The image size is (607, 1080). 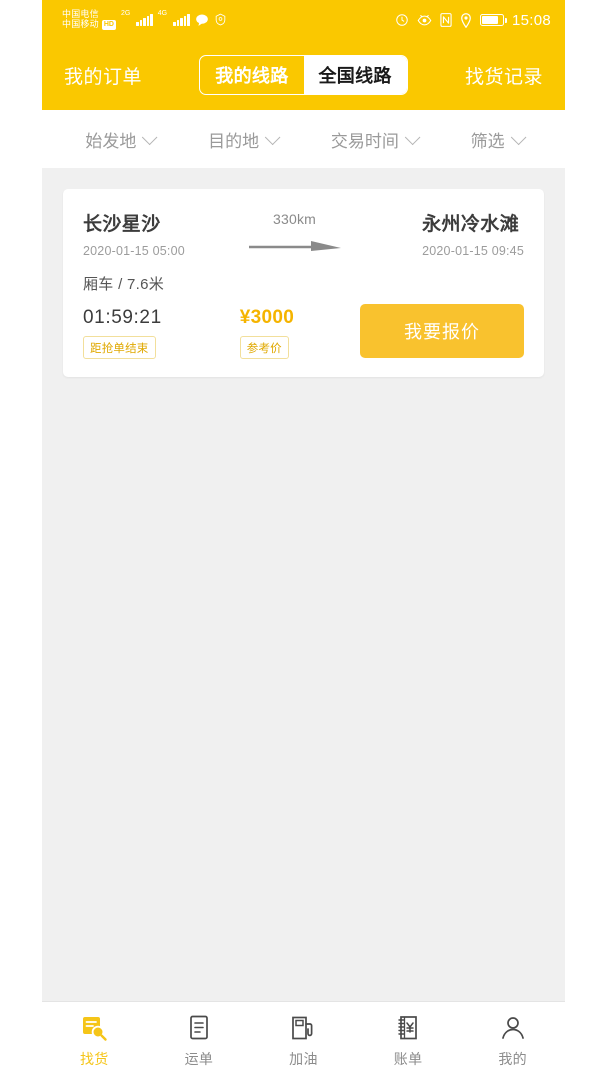 What do you see at coordinates (103, 75) in the screenshot?
I see `header-link-my-orders: 我的订单` at bounding box center [103, 75].